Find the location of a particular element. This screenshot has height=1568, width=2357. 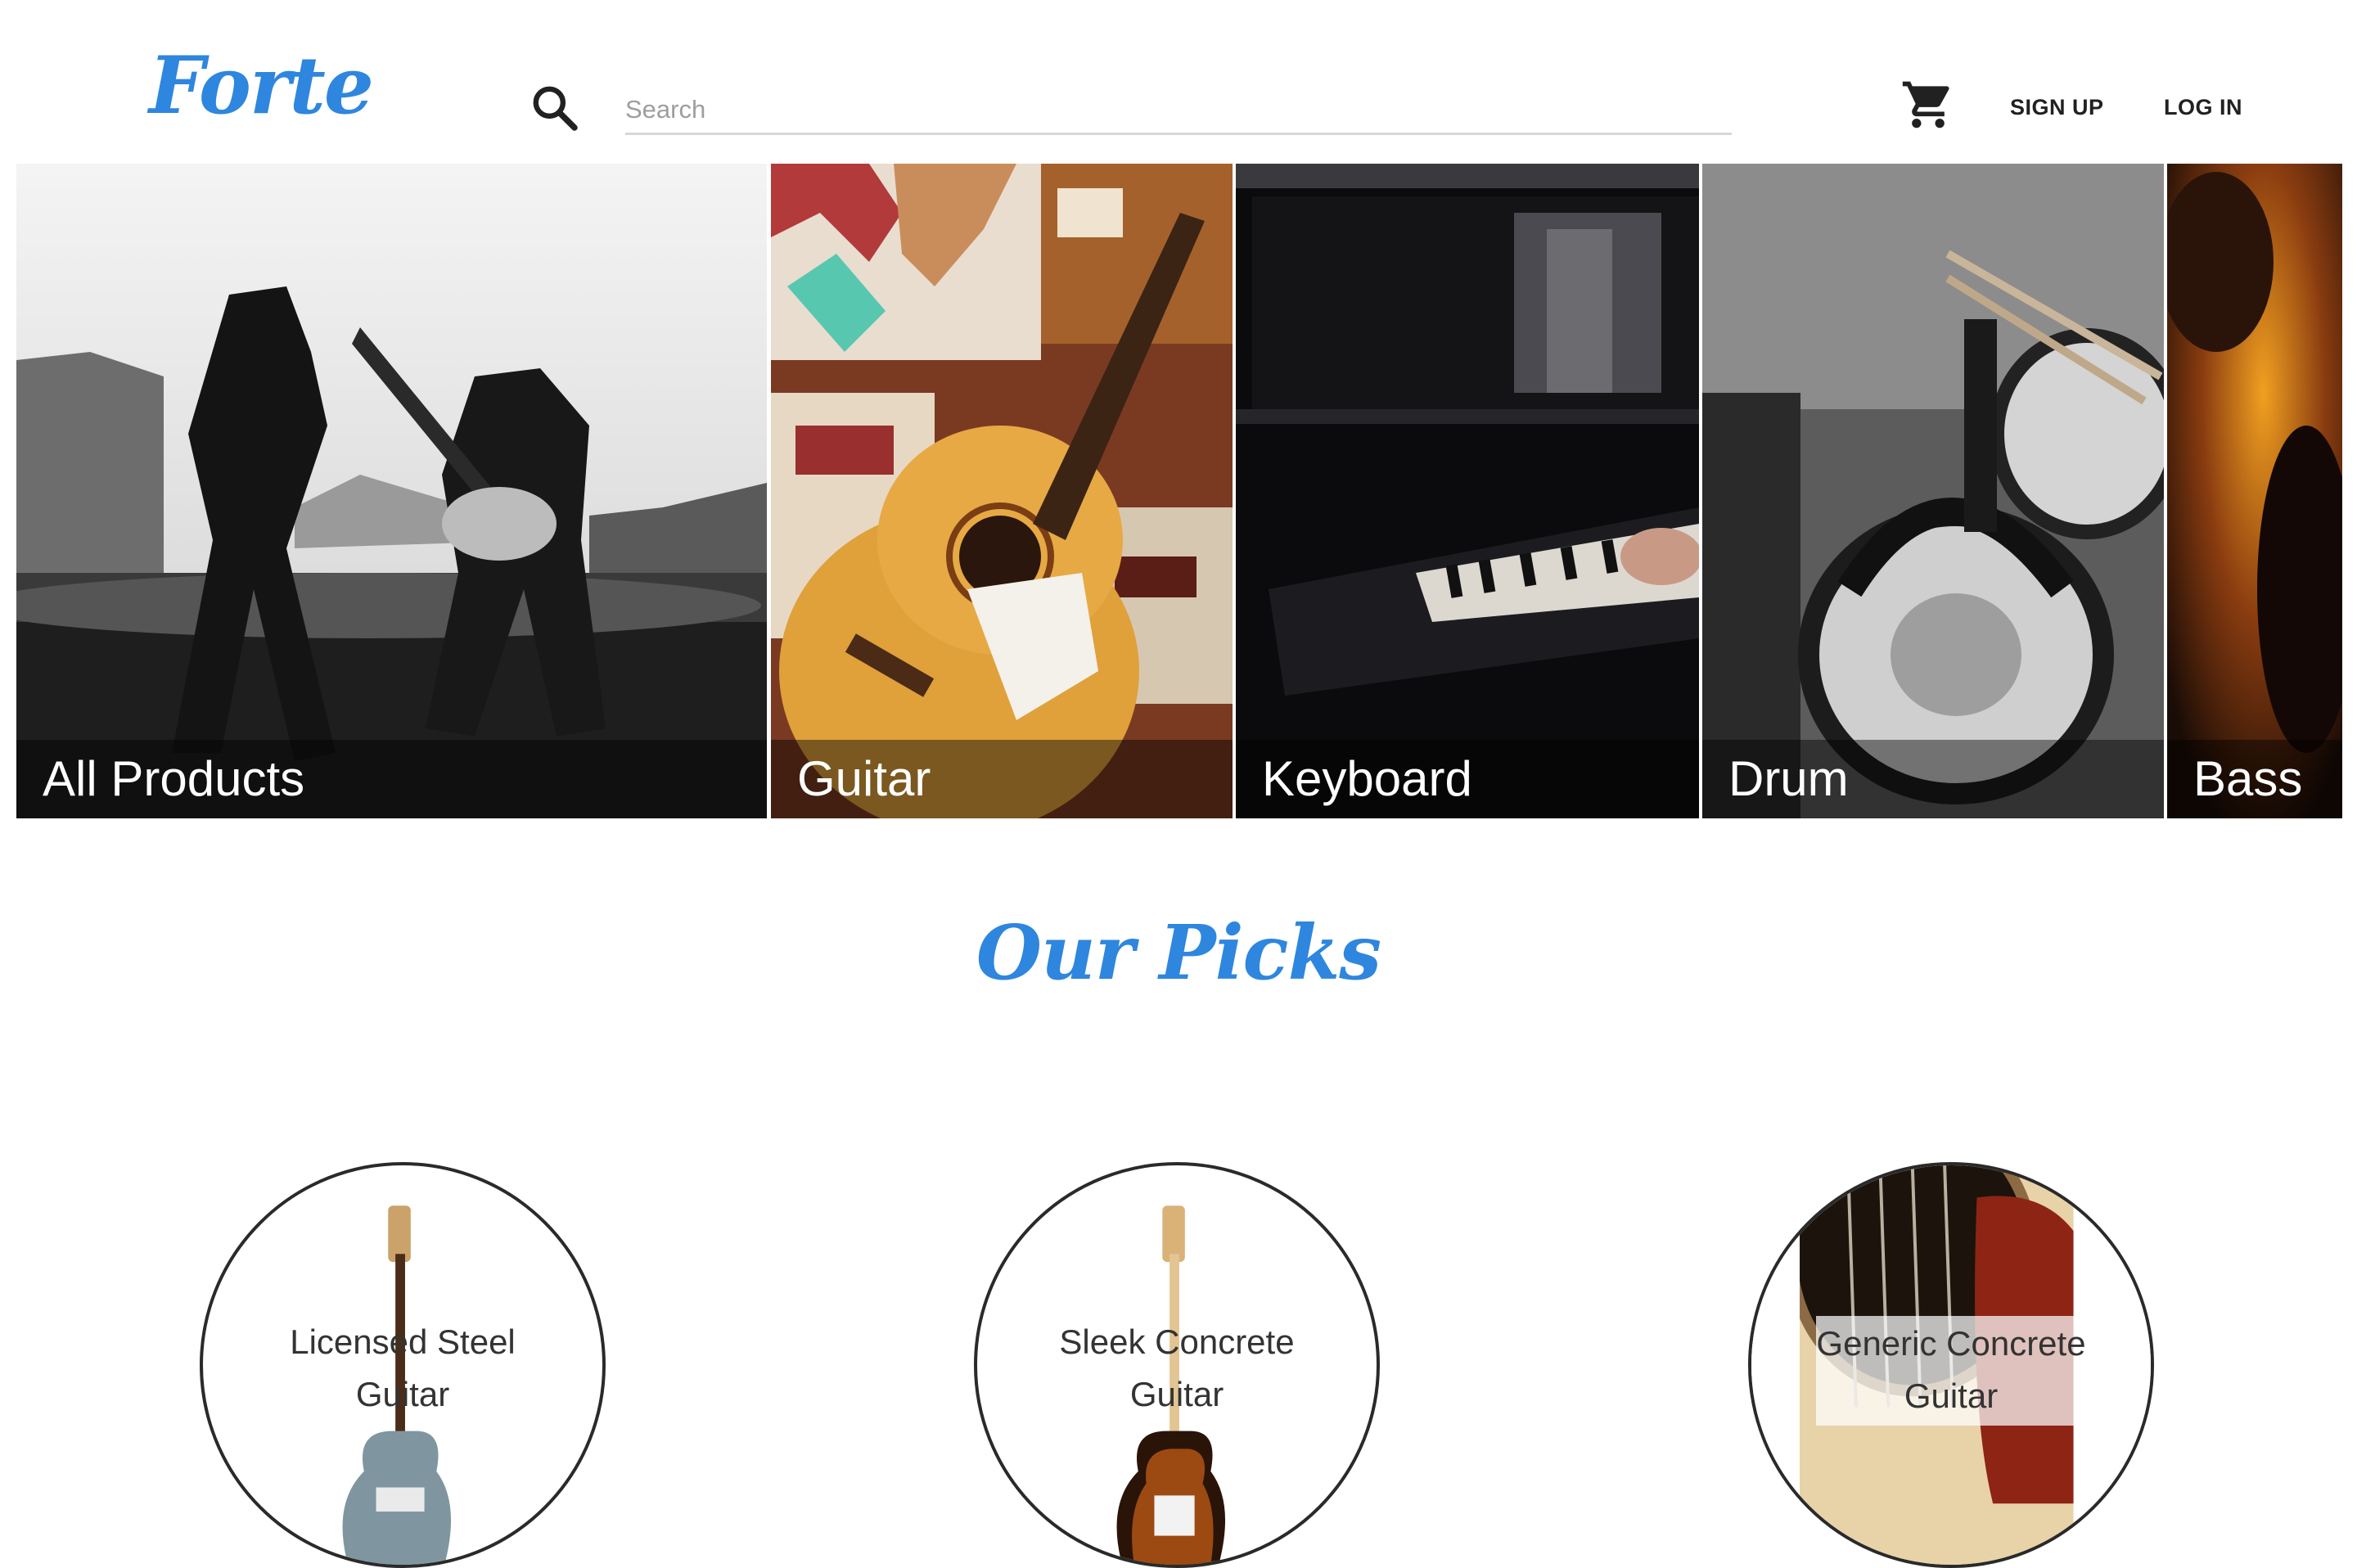

pick-card-generic-concrete-guitar: Generic Concrete Guitar is located at coordinates (1951, 1365).